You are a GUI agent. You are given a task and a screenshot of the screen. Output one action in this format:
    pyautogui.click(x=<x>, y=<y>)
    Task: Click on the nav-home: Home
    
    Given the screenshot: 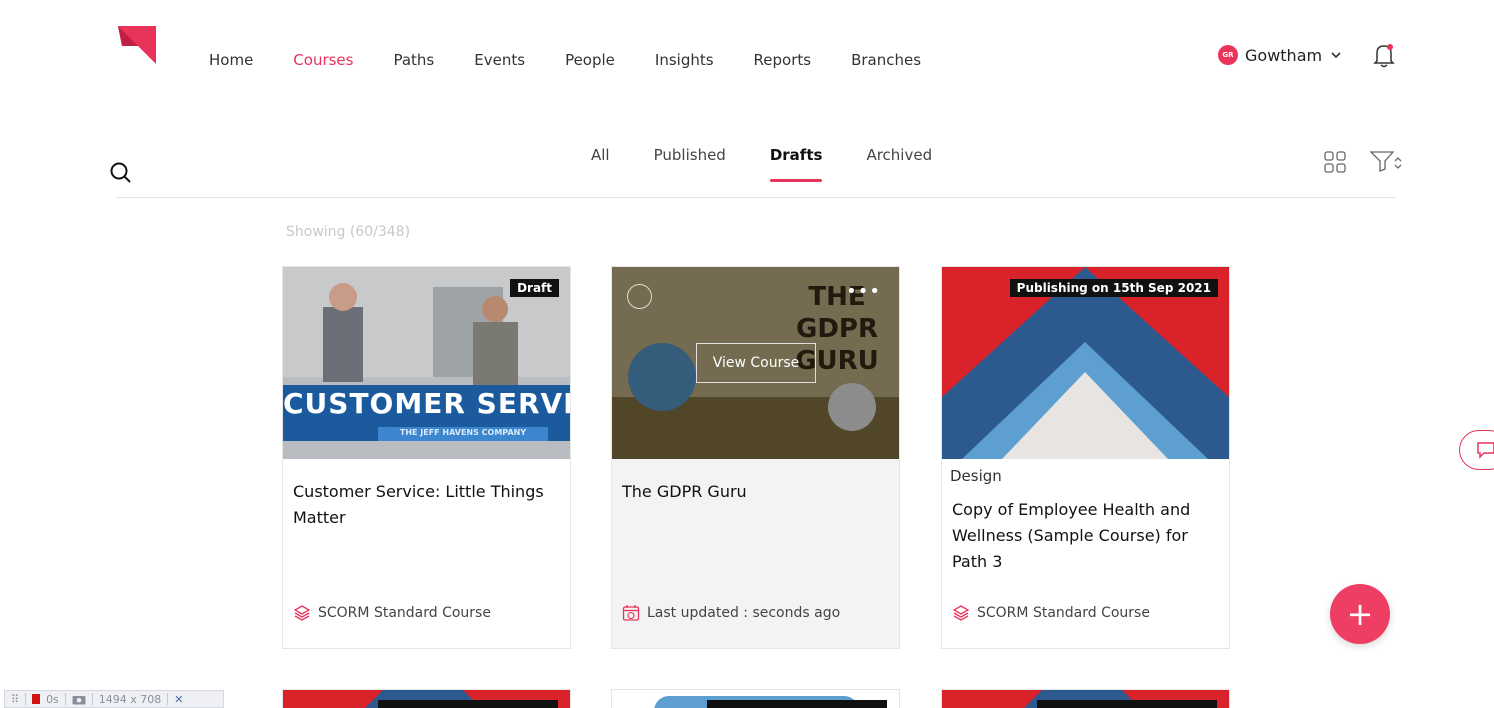 What is the action you would take?
    pyautogui.click(x=231, y=60)
    